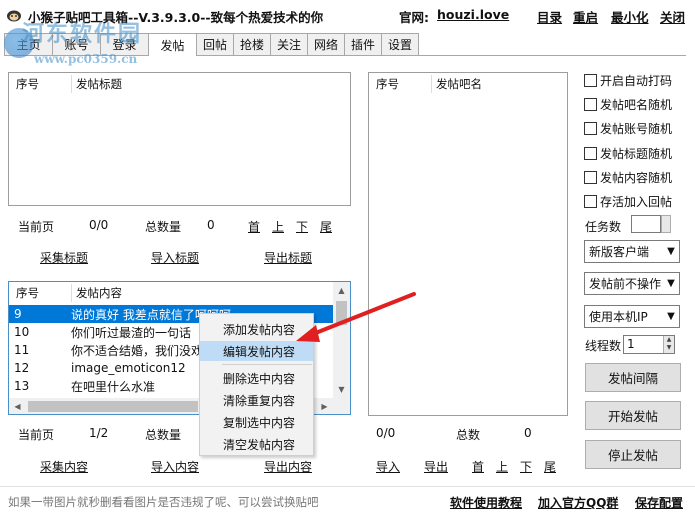 This screenshot has width=695, height=514. I want to click on row-num: 13, so click(22, 386).